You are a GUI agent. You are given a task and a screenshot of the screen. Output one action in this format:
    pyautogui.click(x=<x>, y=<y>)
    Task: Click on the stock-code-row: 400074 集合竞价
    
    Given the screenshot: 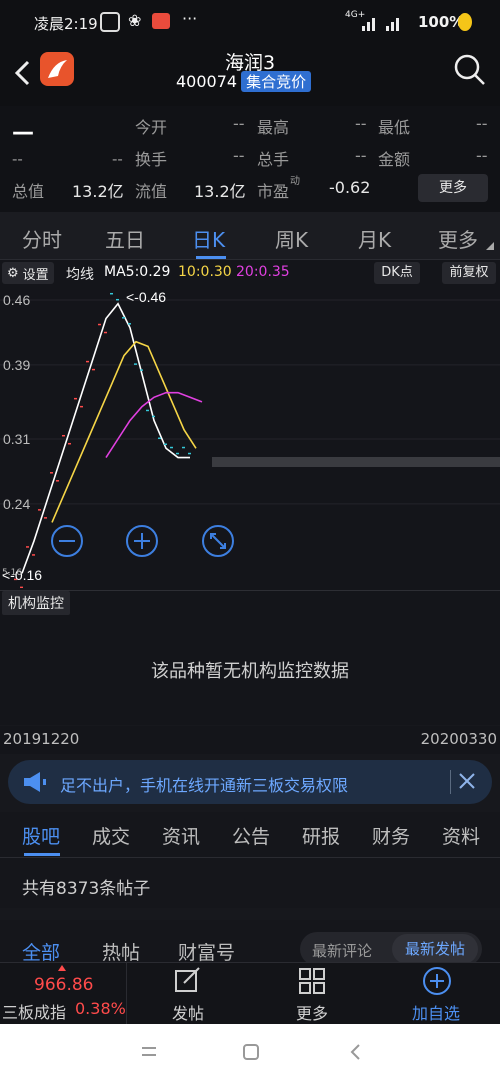 What is the action you would take?
    pyautogui.click(x=244, y=81)
    